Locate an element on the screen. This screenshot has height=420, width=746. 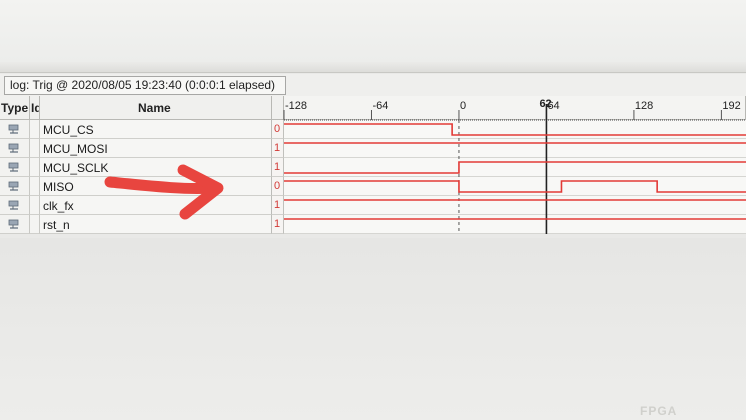
cursor-label: 62 is located at coordinates (545, 104).